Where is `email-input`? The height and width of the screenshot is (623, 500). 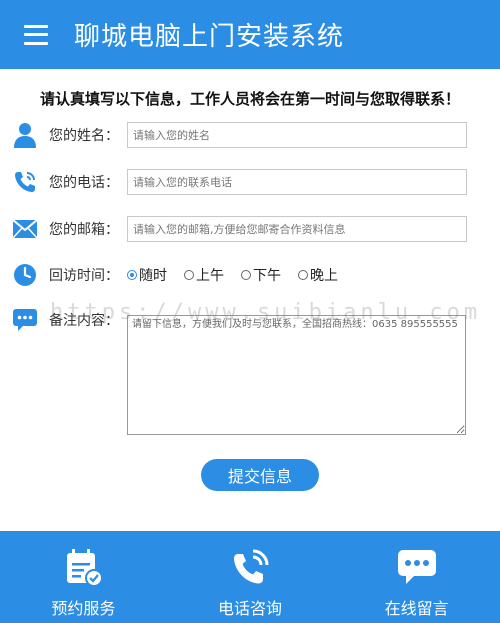 email-input is located at coordinates (297, 229).